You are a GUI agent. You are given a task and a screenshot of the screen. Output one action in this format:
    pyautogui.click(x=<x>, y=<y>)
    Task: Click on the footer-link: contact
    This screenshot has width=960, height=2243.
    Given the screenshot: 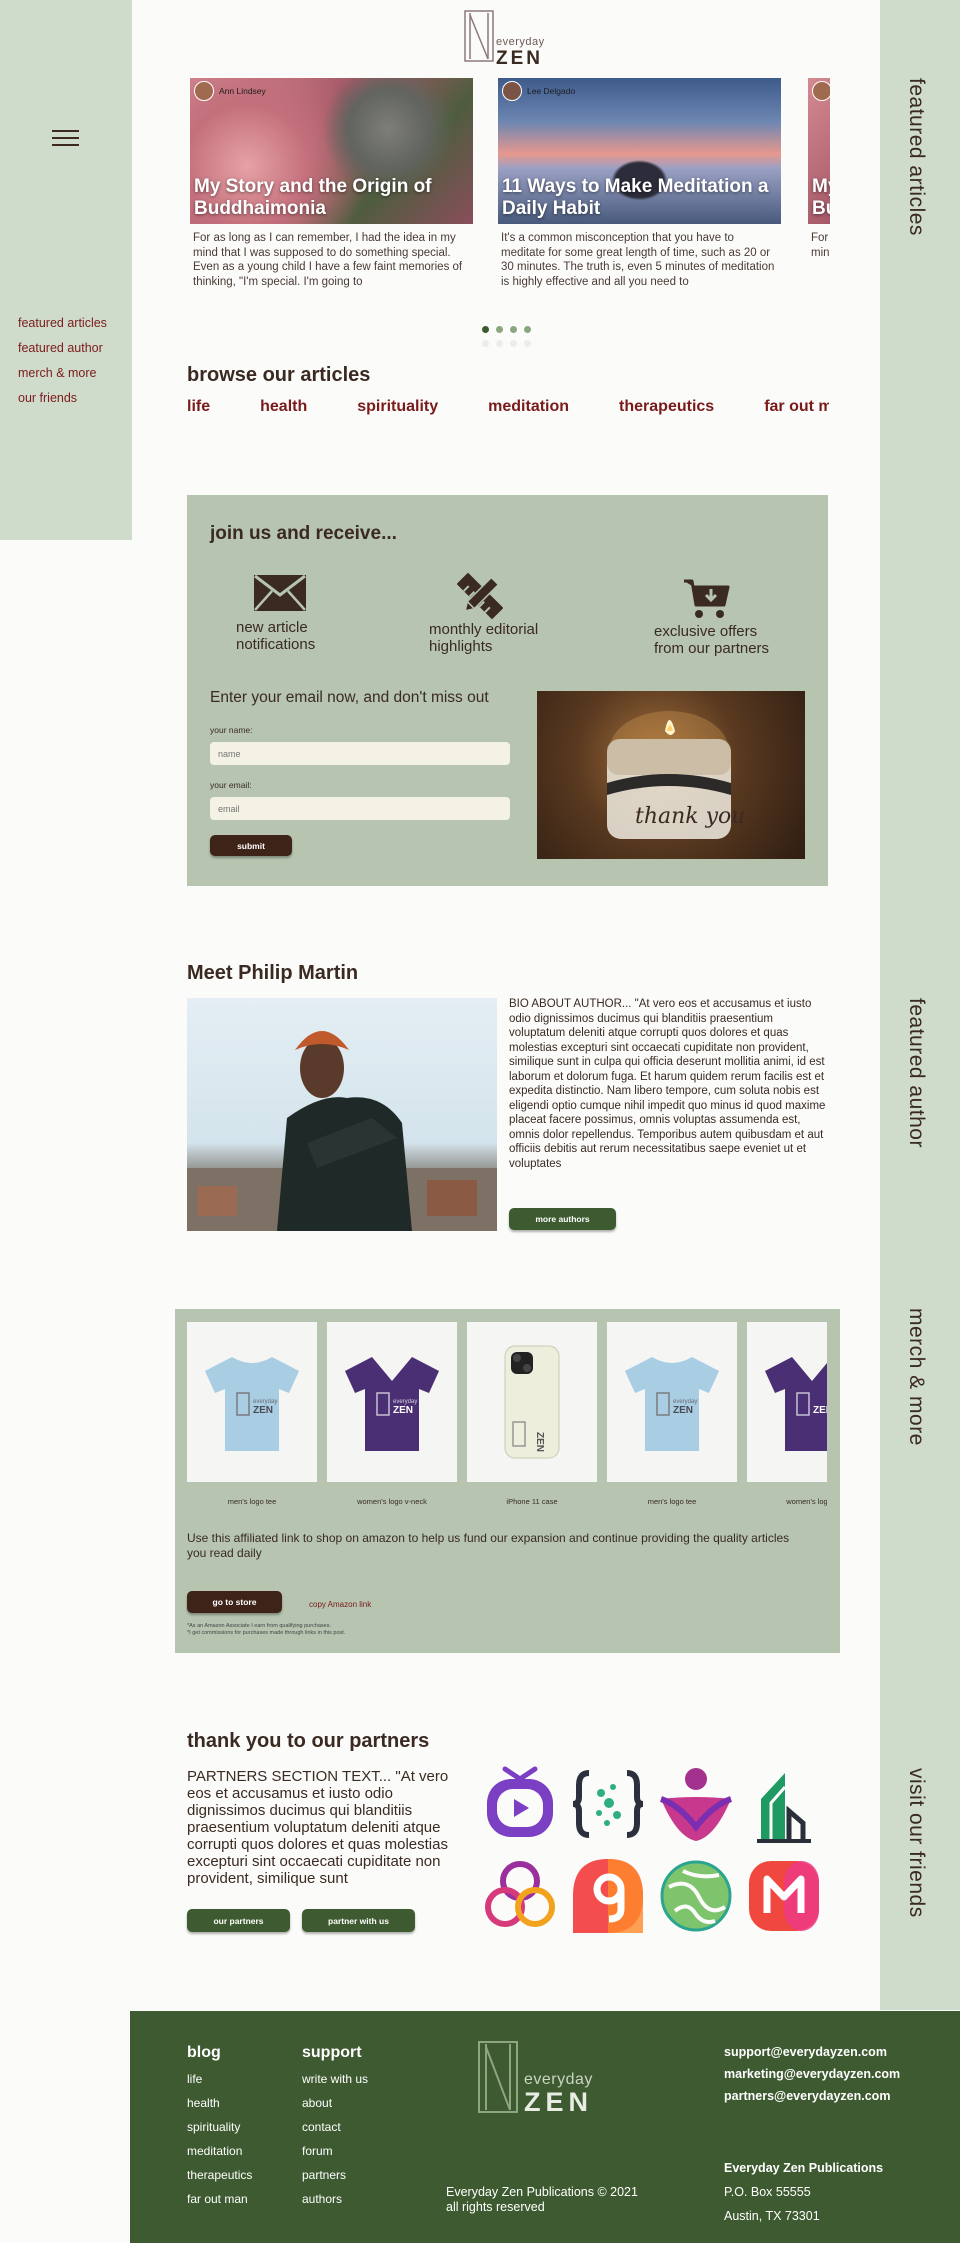 What is the action you would take?
    pyautogui.click(x=335, y=2127)
    